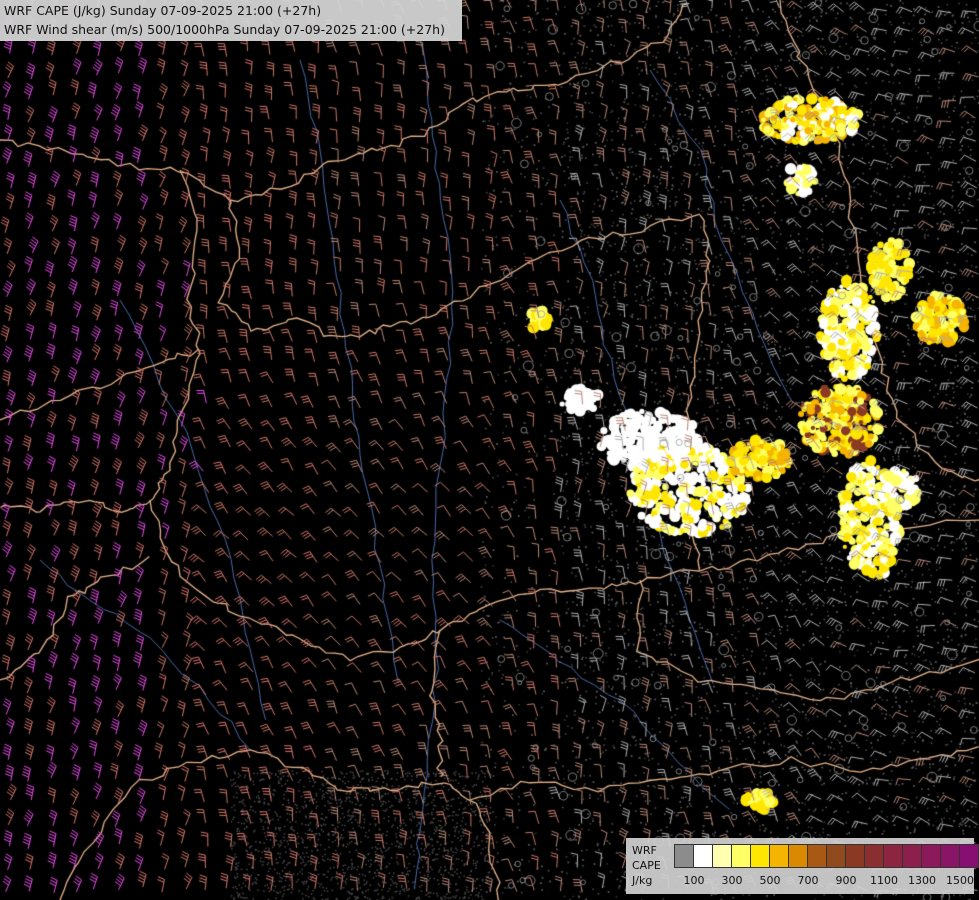 The width and height of the screenshot is (979, 900). Describe the element at coordinates (824, 881) in the screenshot. I see `legend-tick-labels: 100 300 500 700 900 1100 1300 1500` at that location.